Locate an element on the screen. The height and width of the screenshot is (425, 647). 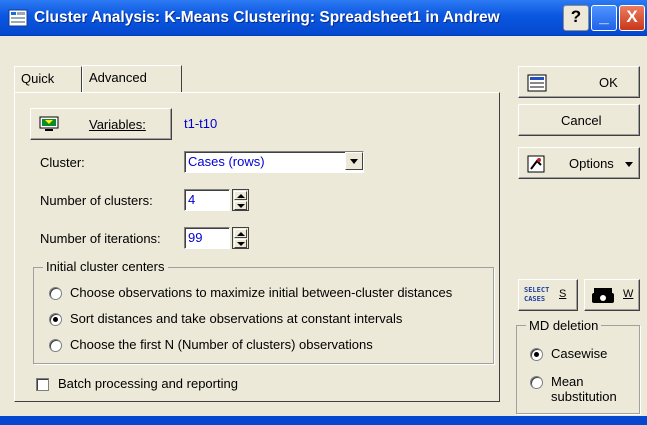
options-button: Options is located at coordinates (579, 163).